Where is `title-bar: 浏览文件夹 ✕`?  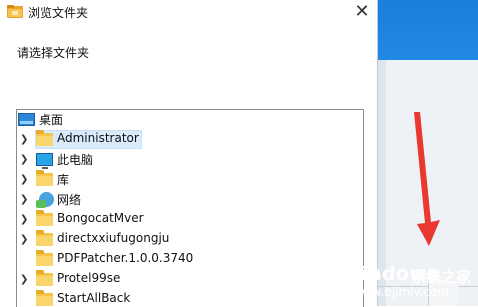 title-bar: 浏览文件夹 ✕ is located at coordinates (188, 13).